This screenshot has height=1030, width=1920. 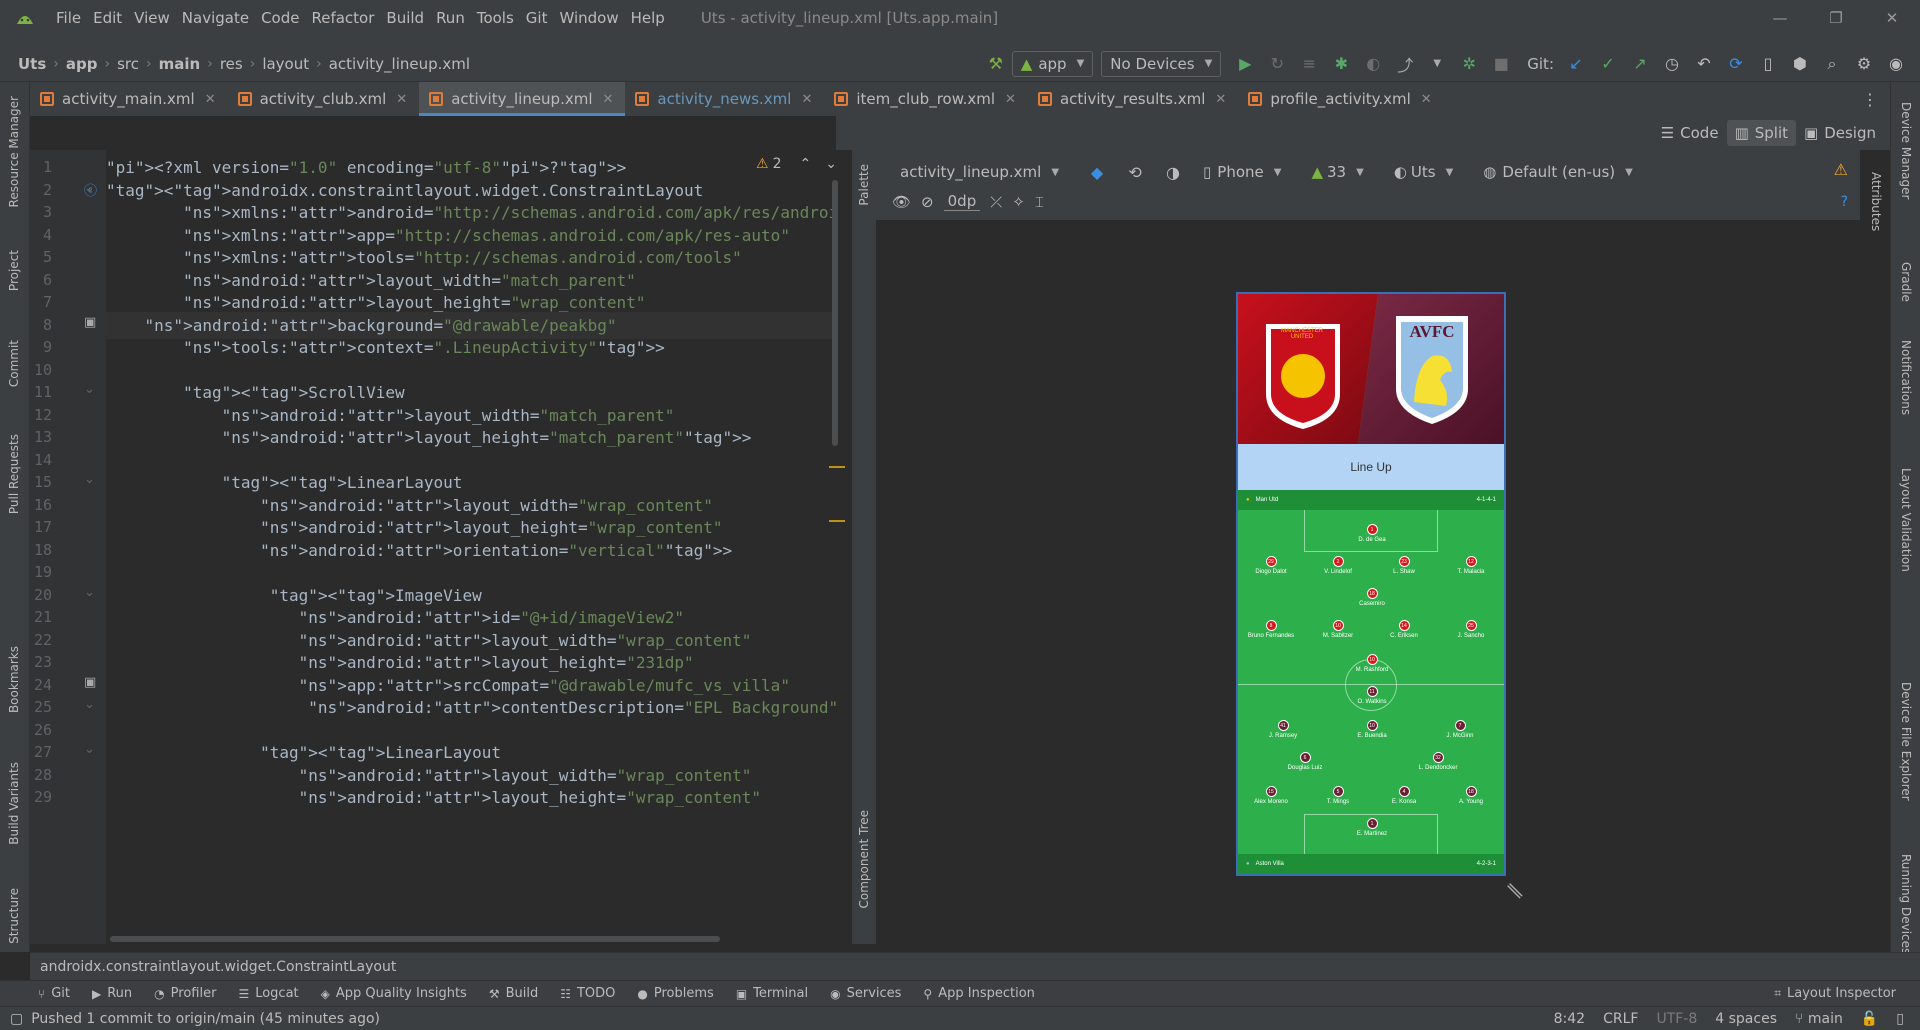 I want to click on menu-navigate: Navigate, so click(x=215, y=18).